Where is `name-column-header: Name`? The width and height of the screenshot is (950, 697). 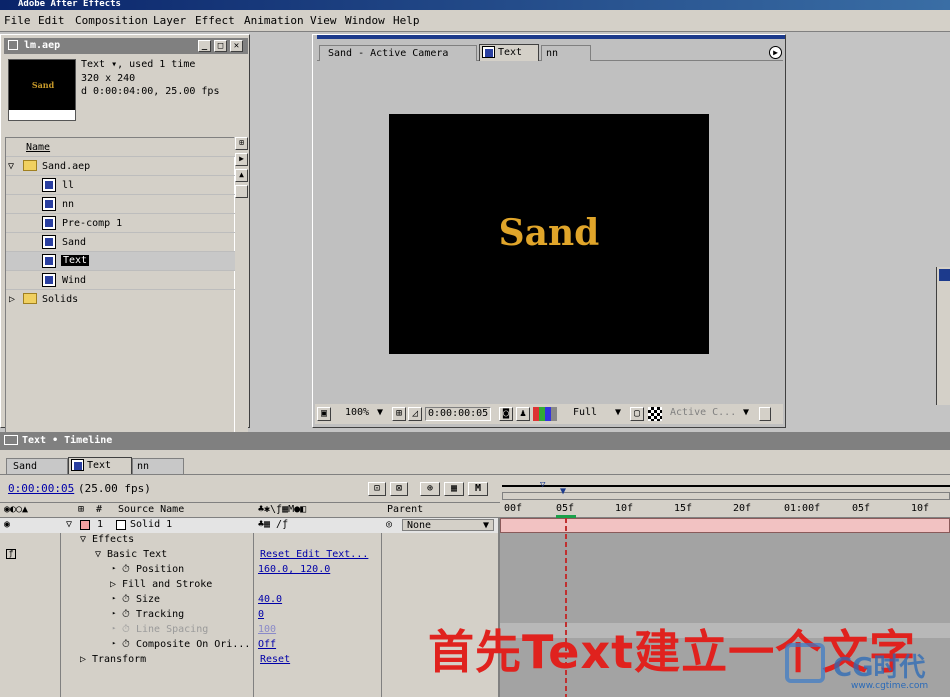 name-column-header: Name is located at coordinates (38, 147).